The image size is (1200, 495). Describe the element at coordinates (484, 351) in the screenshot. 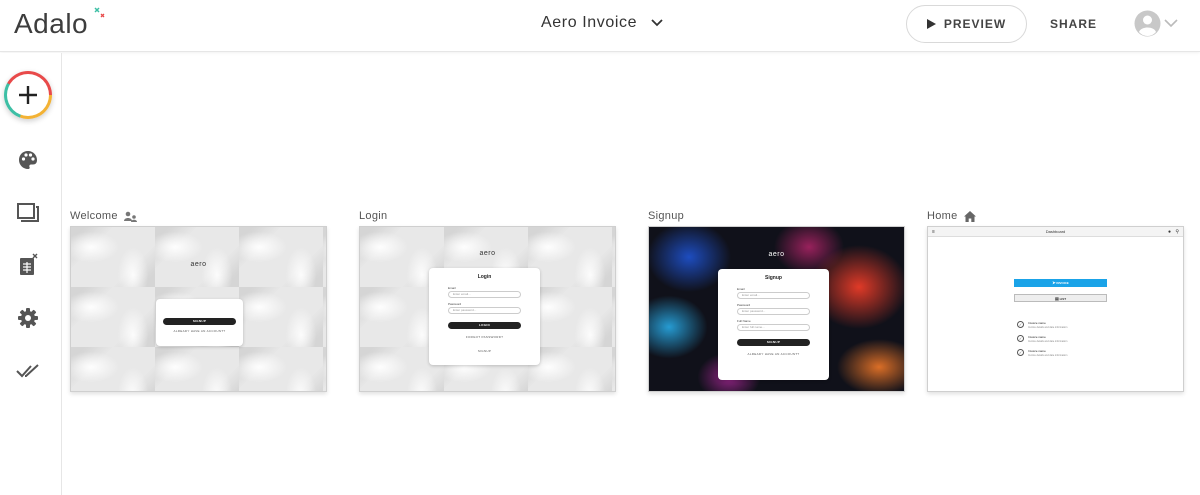

I see `signup-link: SIGNUP` at that location.